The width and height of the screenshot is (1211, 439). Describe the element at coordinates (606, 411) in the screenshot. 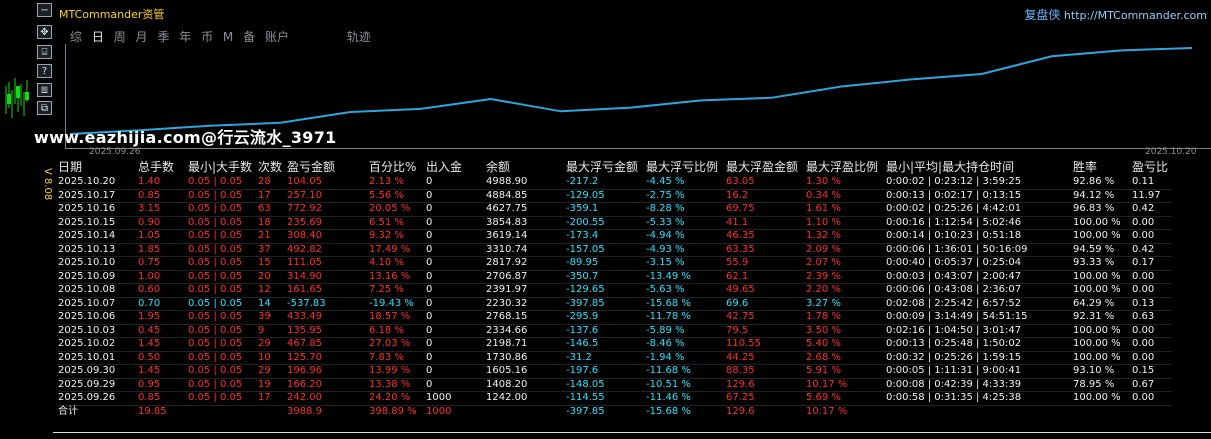

I see `total-max-float-loss: -397.85` at that location.